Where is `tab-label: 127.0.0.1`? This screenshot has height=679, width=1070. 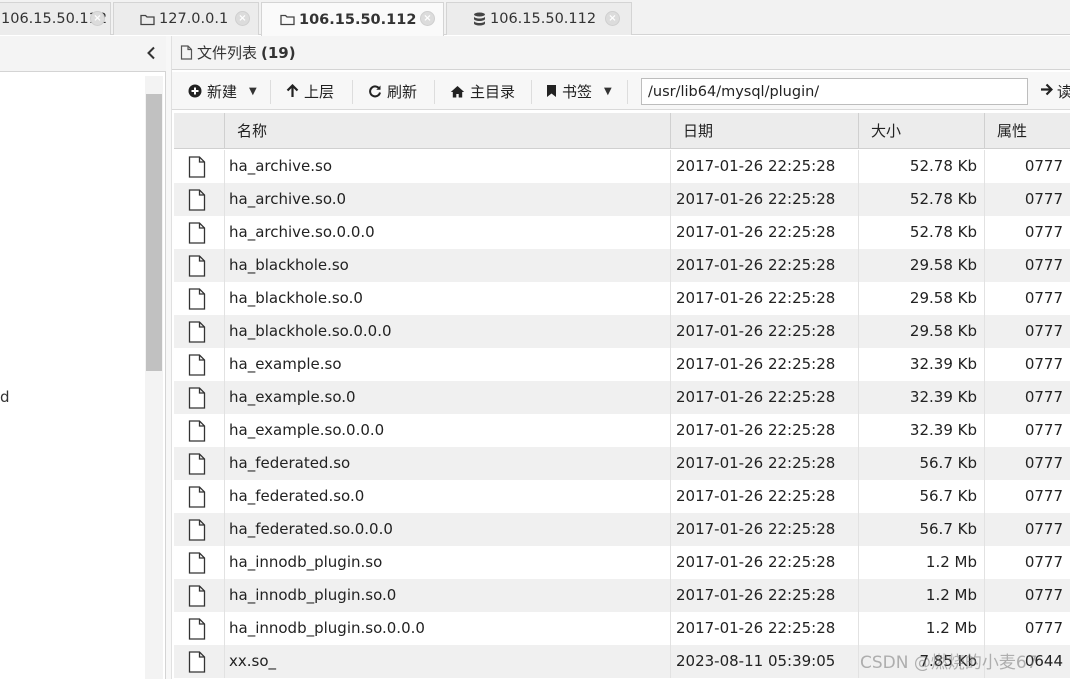 tab-label: 127.0.0.1 is located at coordinates (194, 19).